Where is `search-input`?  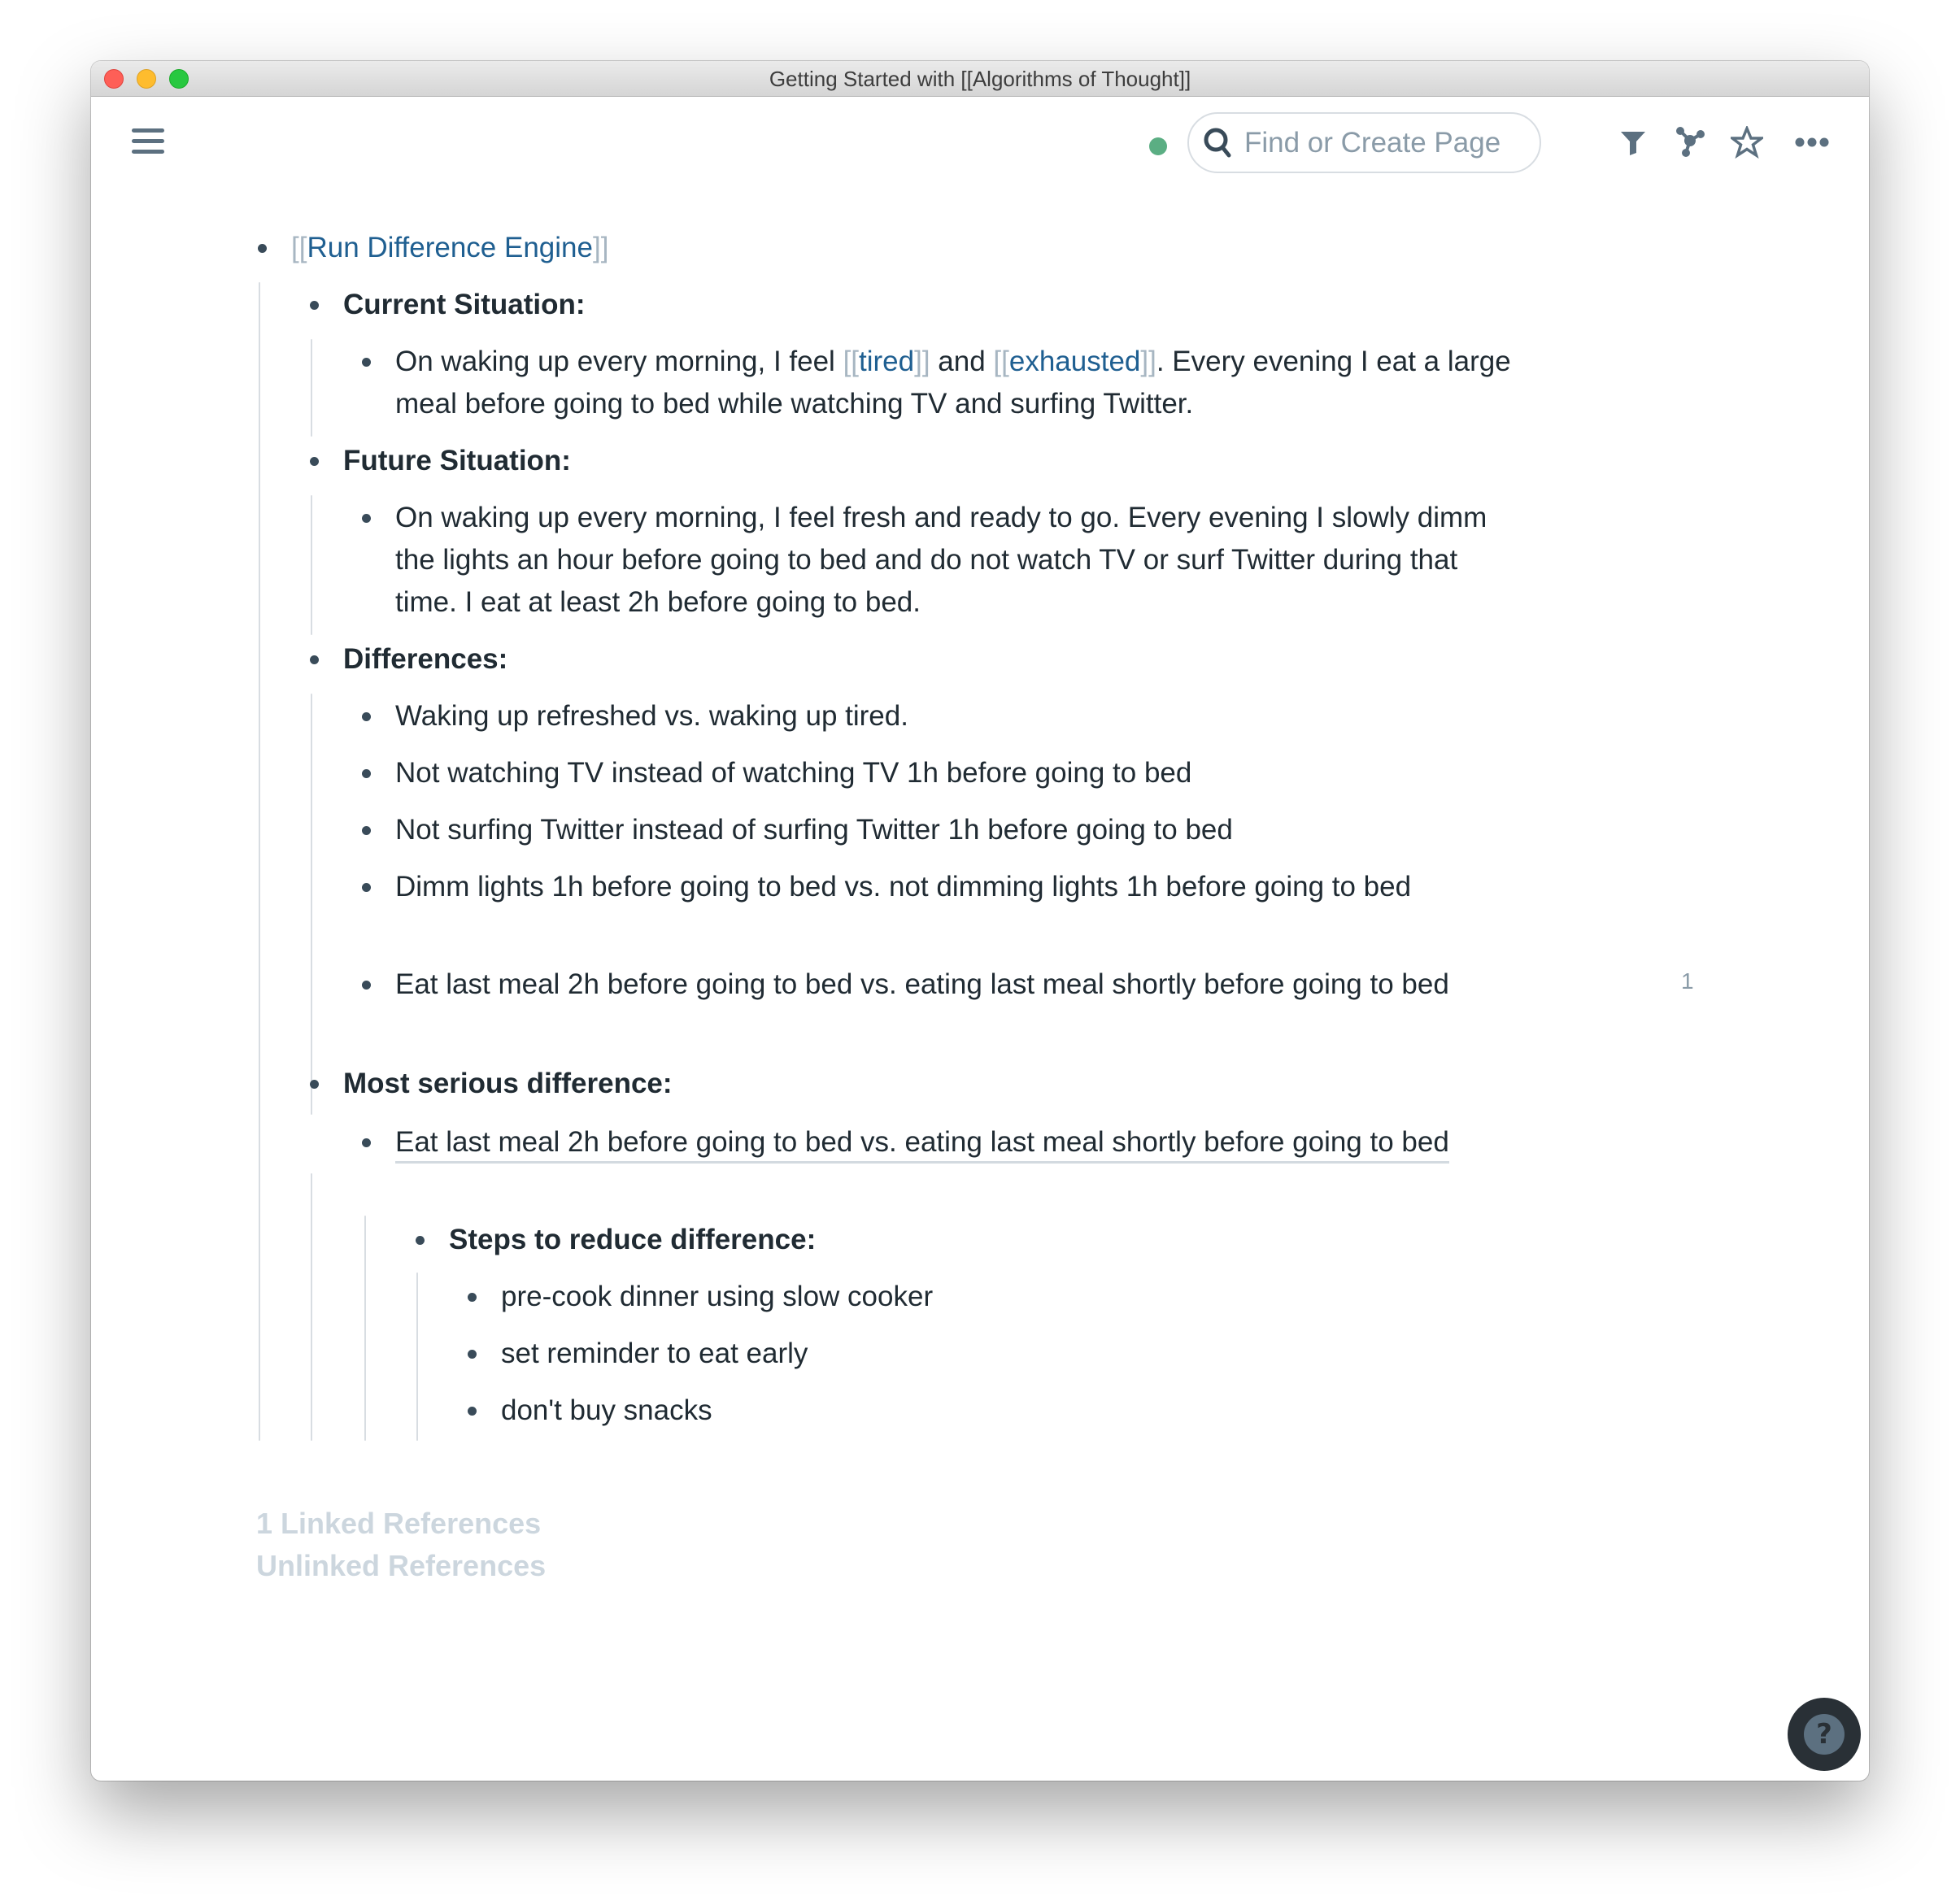
search-input is located at coordinates (1378, 142).